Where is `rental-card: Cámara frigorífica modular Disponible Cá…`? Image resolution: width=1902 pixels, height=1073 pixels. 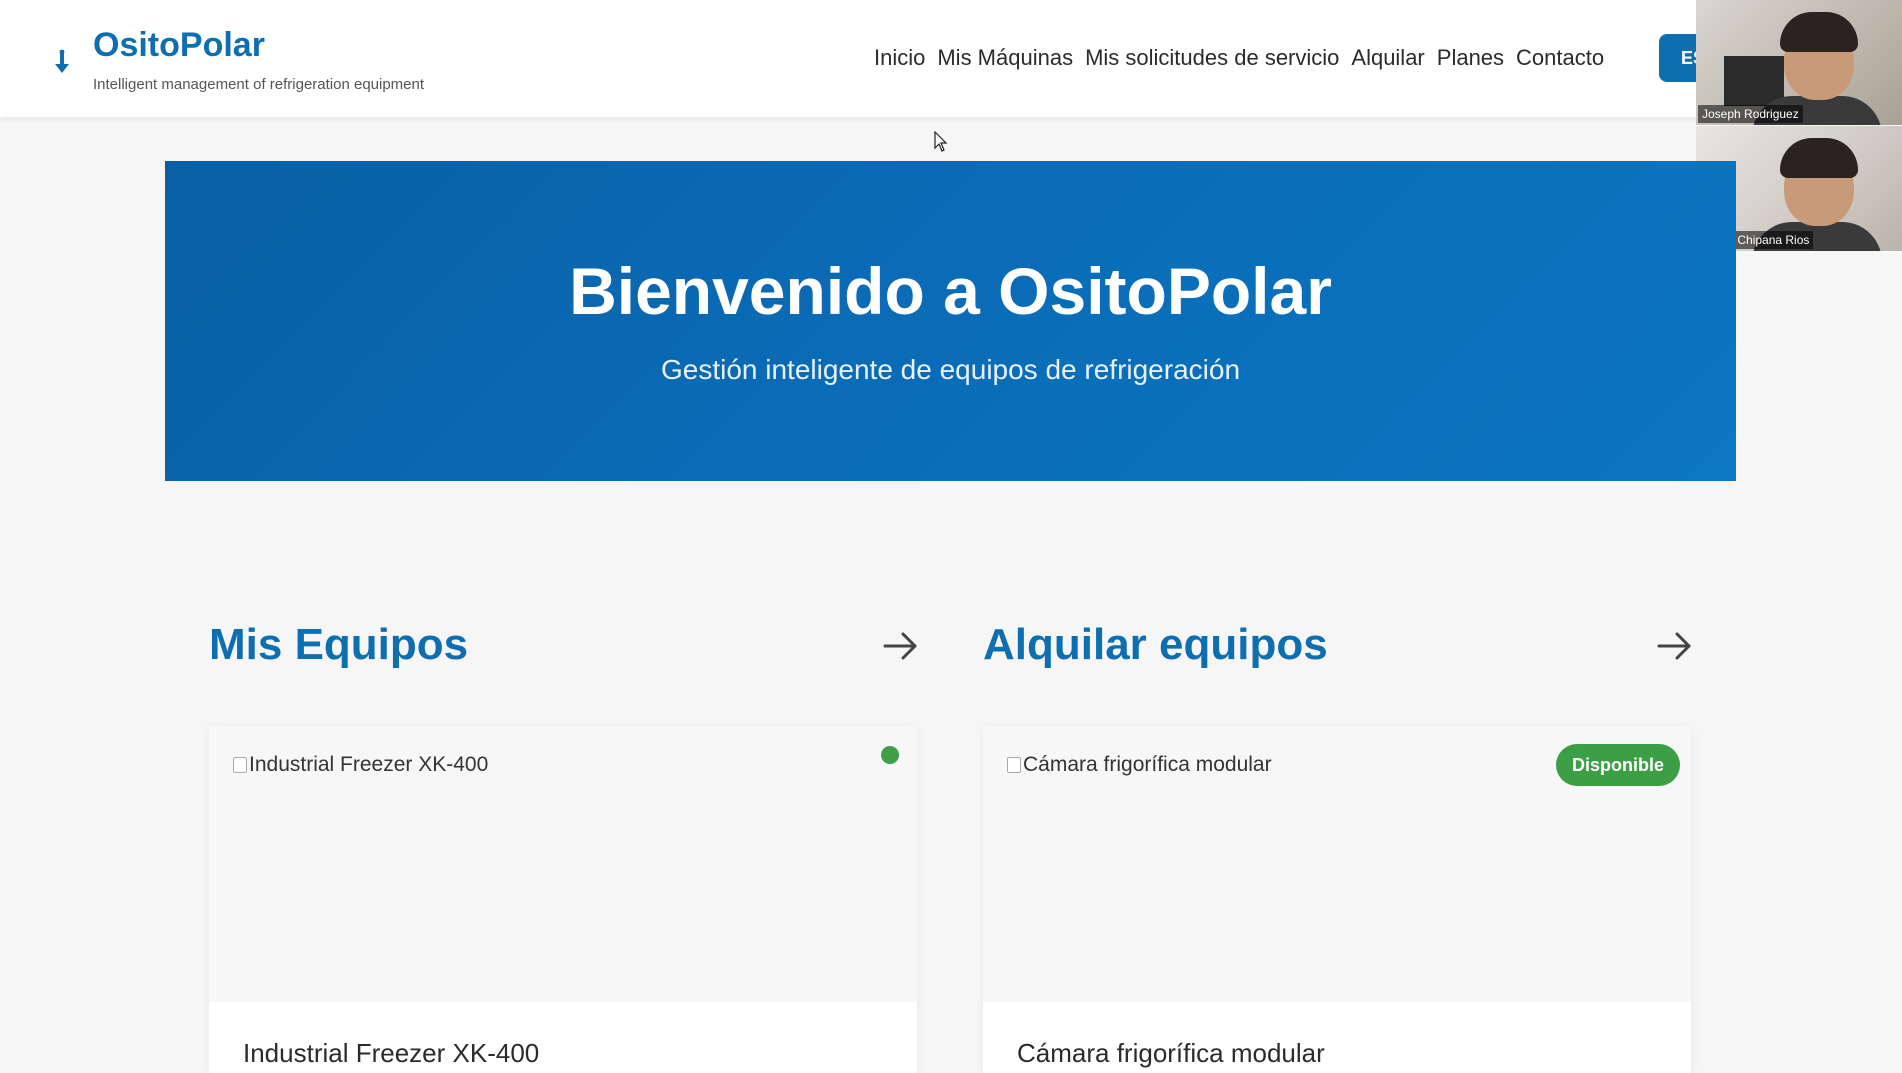
rental-card: Cámara frigorífica modular Disponible Cá… is located at coordinates (1337, 899).